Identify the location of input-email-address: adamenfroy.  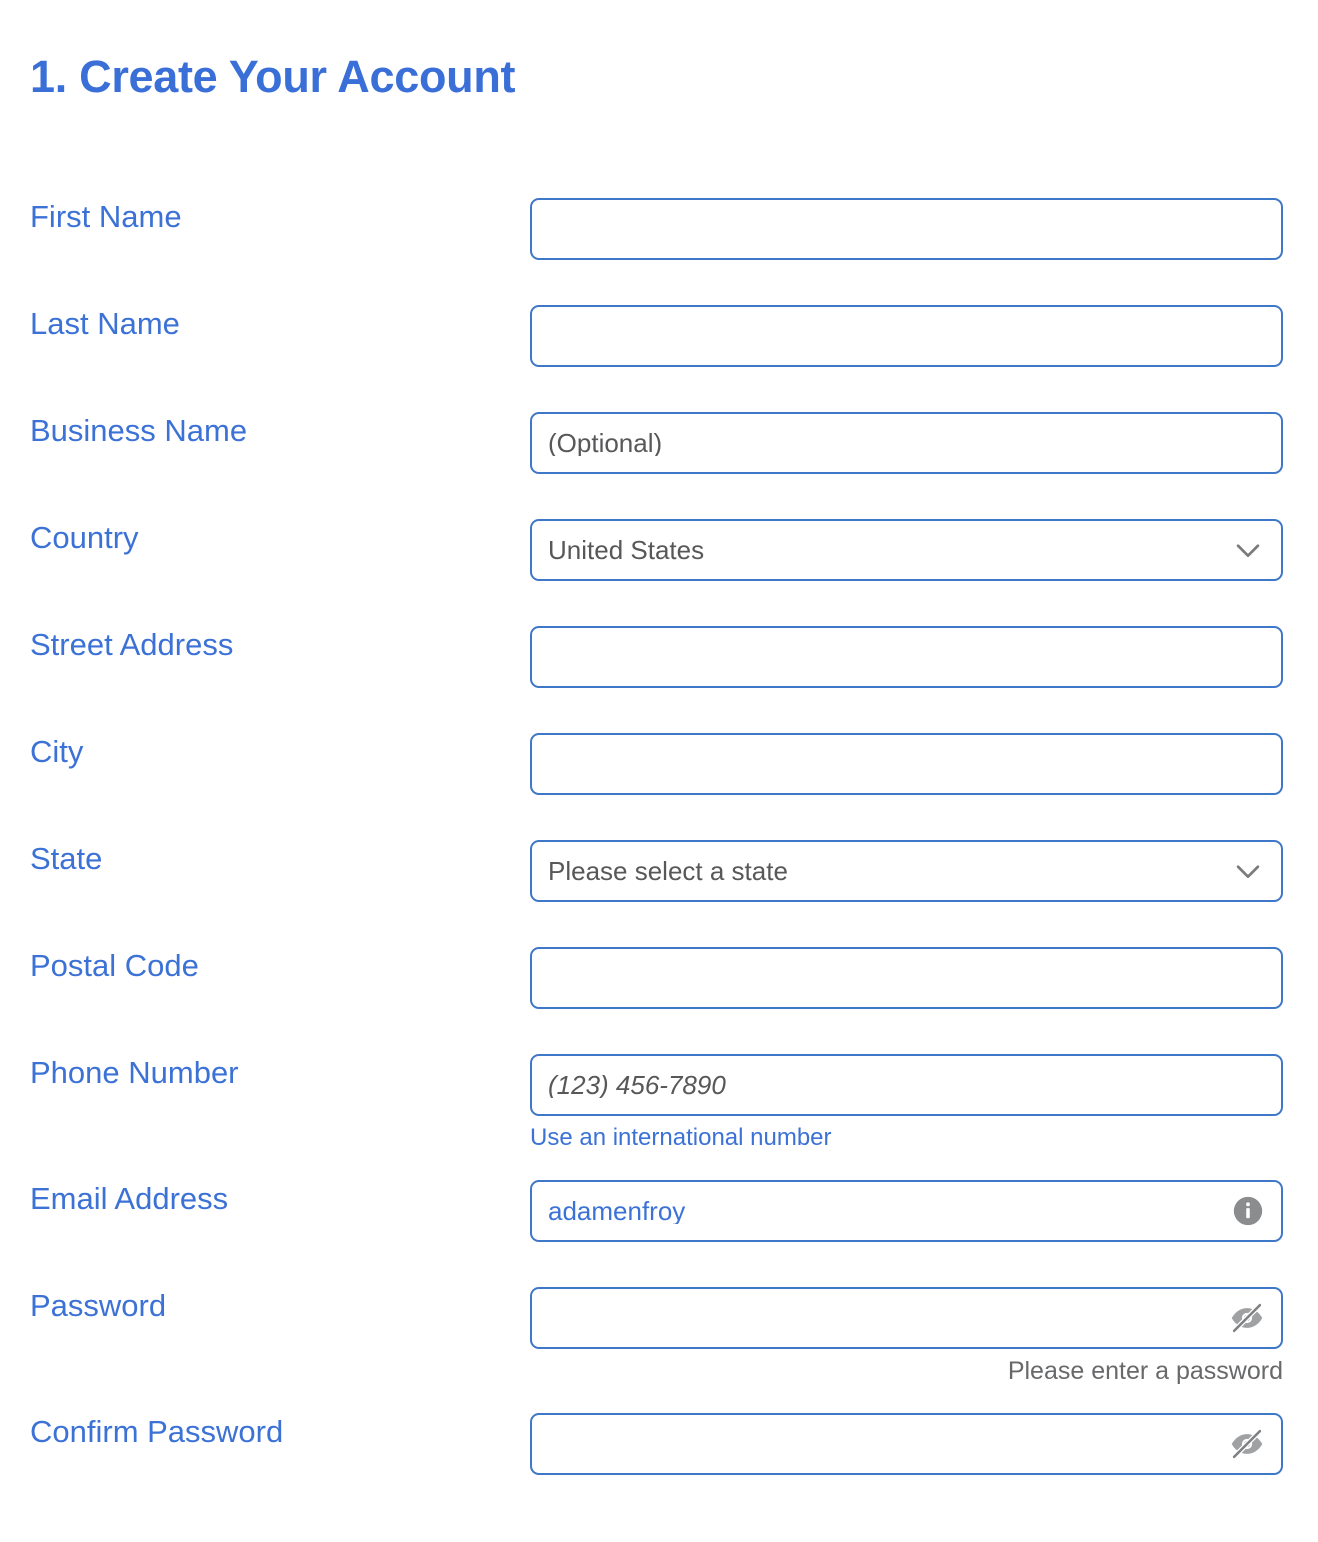
(906, 1211).